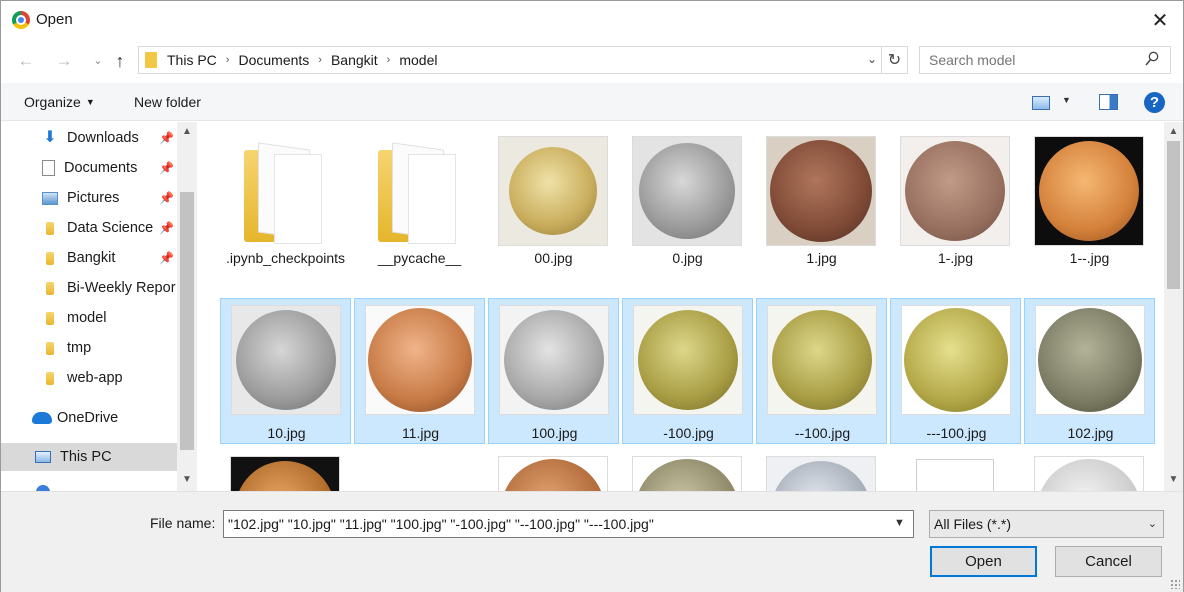  What do you see at coordinates (1090, 433) in the screenshot?
I see `file-name: 102.jpg` at bounding box center [1090, 433].